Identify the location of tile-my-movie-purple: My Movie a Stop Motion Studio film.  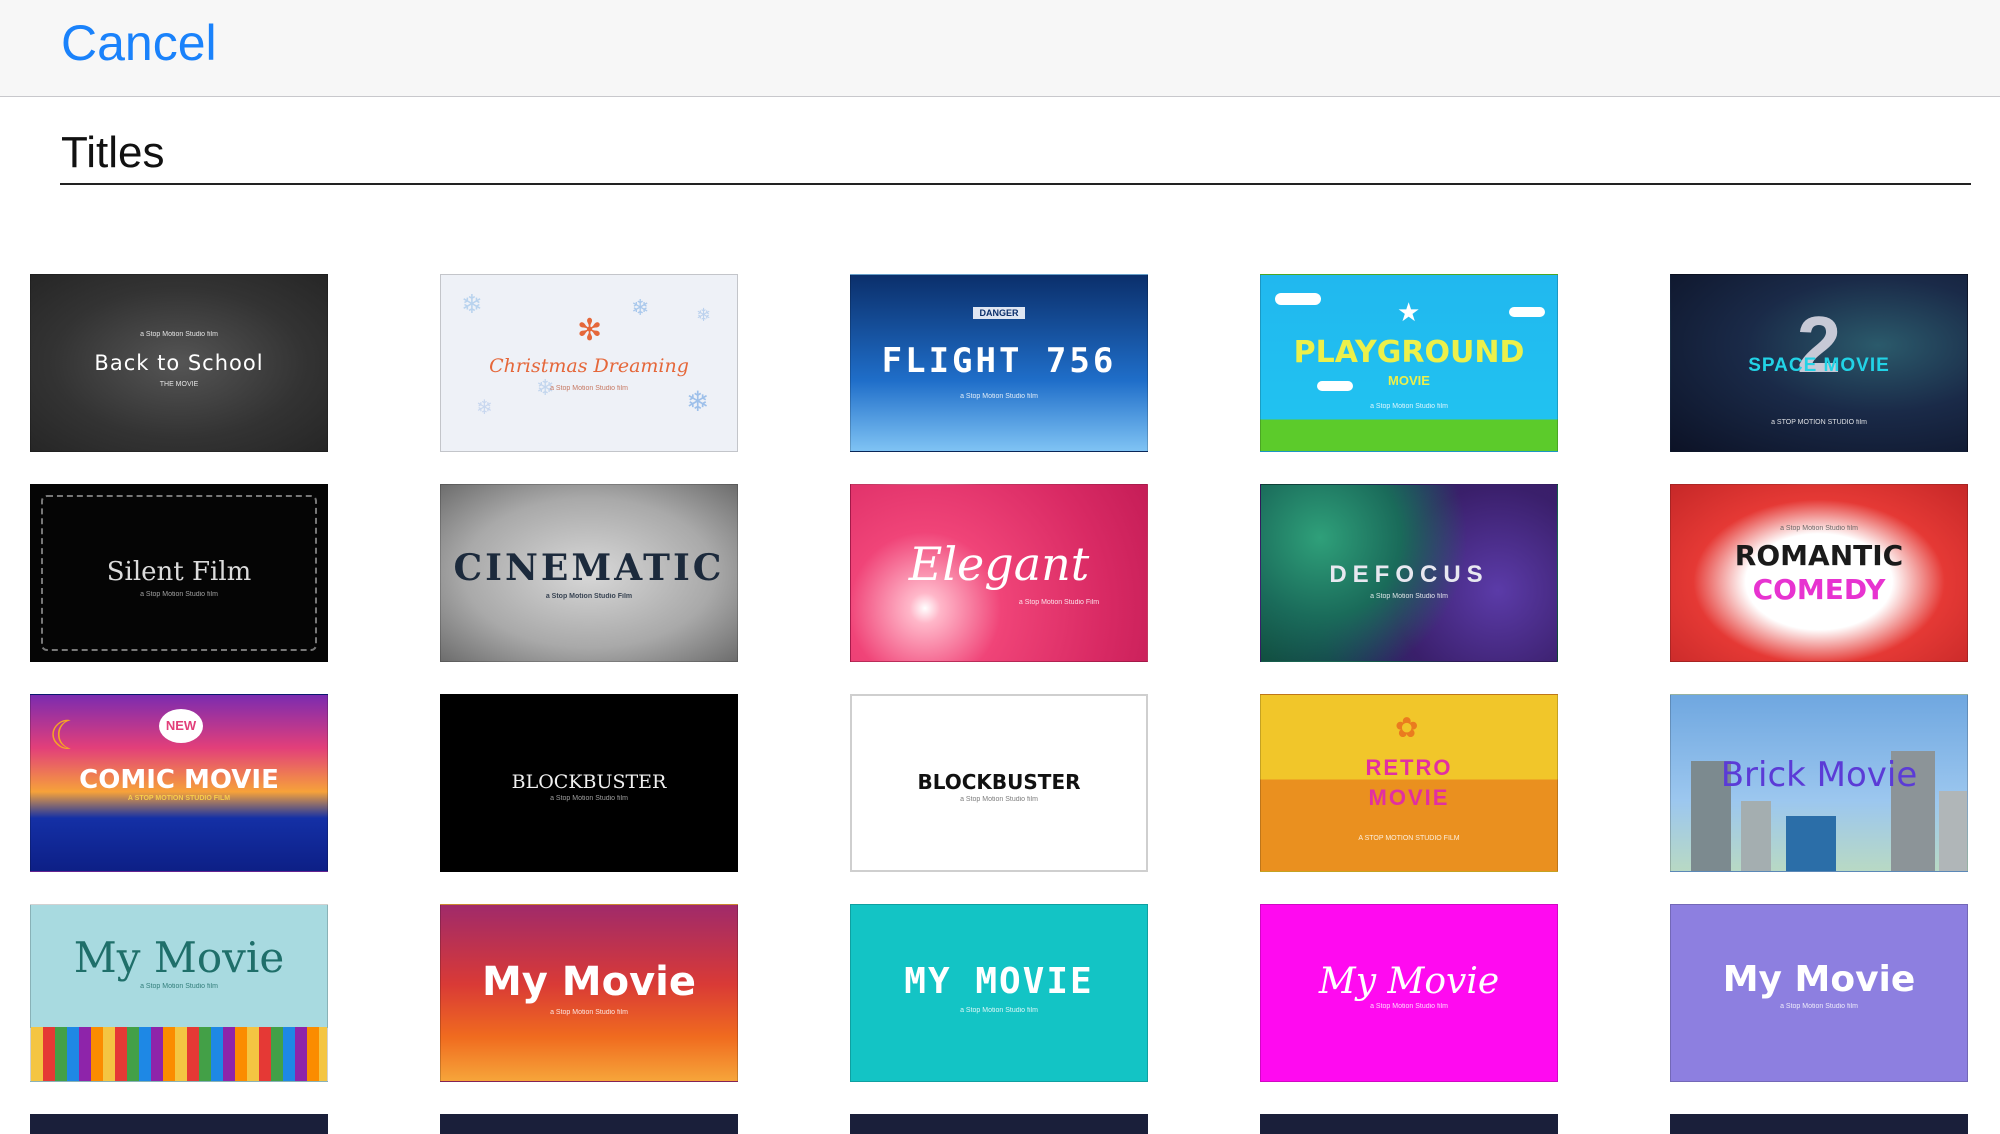
(1819, 993).